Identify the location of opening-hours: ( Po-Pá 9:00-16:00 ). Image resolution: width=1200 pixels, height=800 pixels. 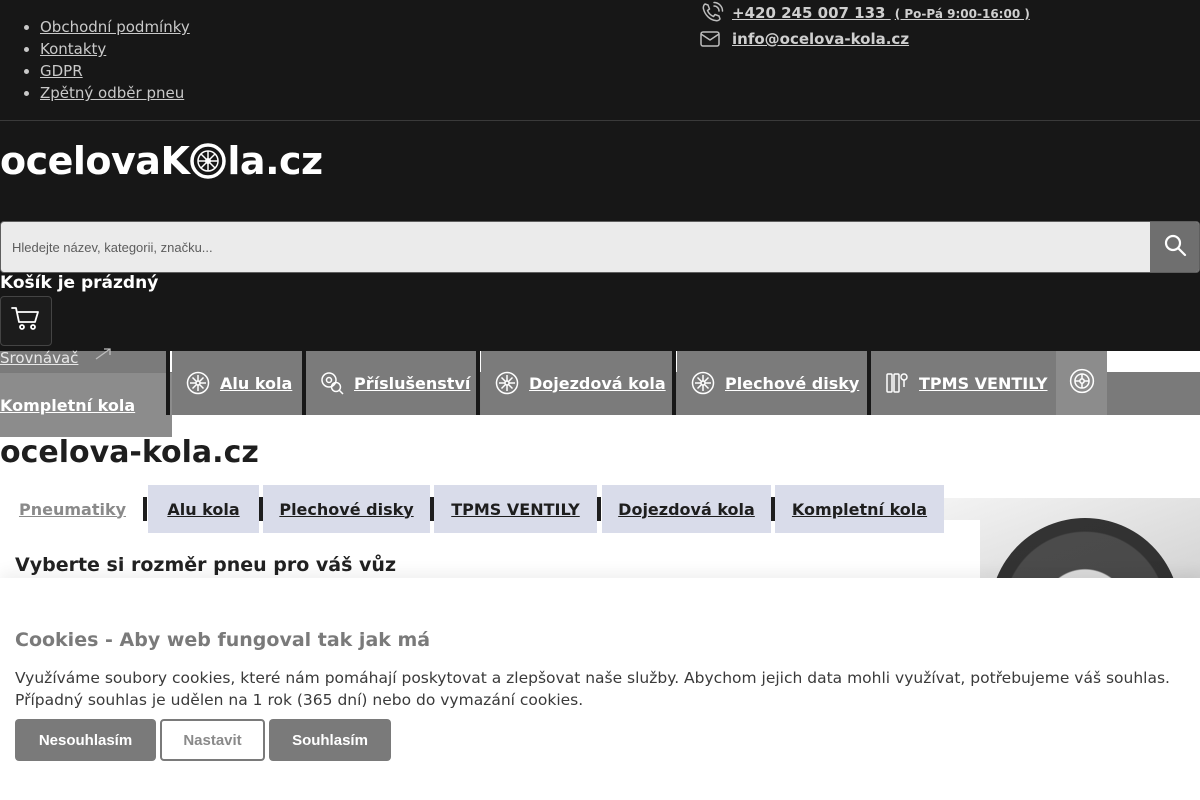
(962, 14).